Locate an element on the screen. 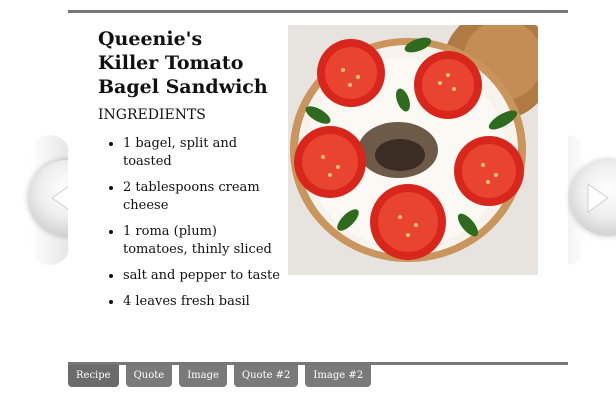 Image resolution: width=616 pixels, height=400 pixels. tab-recipe: Recipe is located at coordinates (93, 376).